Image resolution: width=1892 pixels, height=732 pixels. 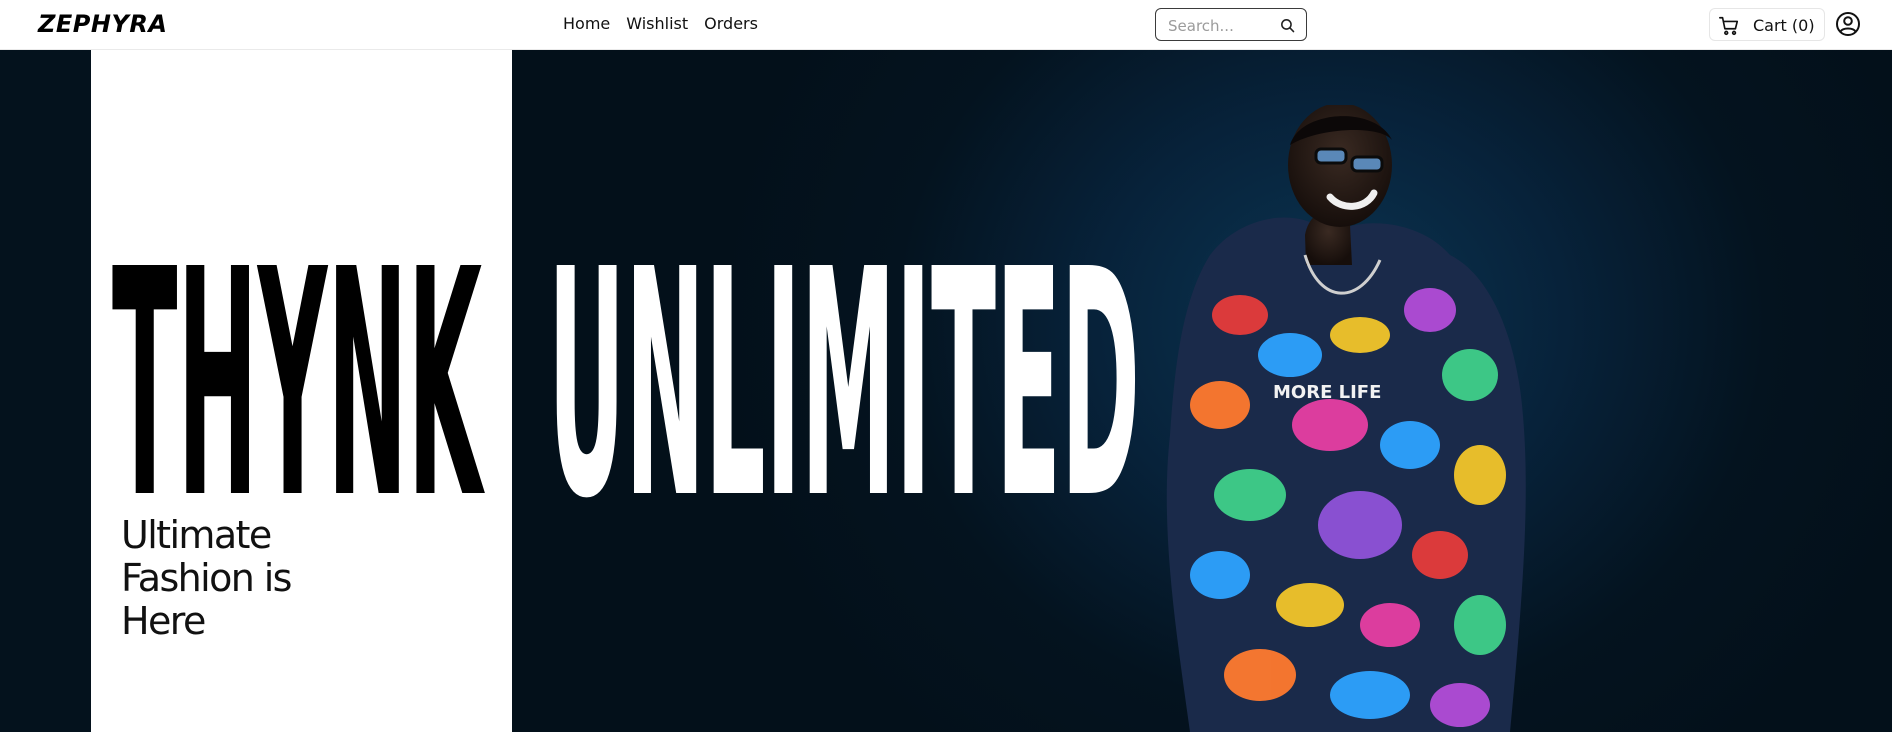 What do you see at coordinates (1784, 25) in the screenshot?
I see `cart-label: Cart (0)` at bounding box center [1784, 25].